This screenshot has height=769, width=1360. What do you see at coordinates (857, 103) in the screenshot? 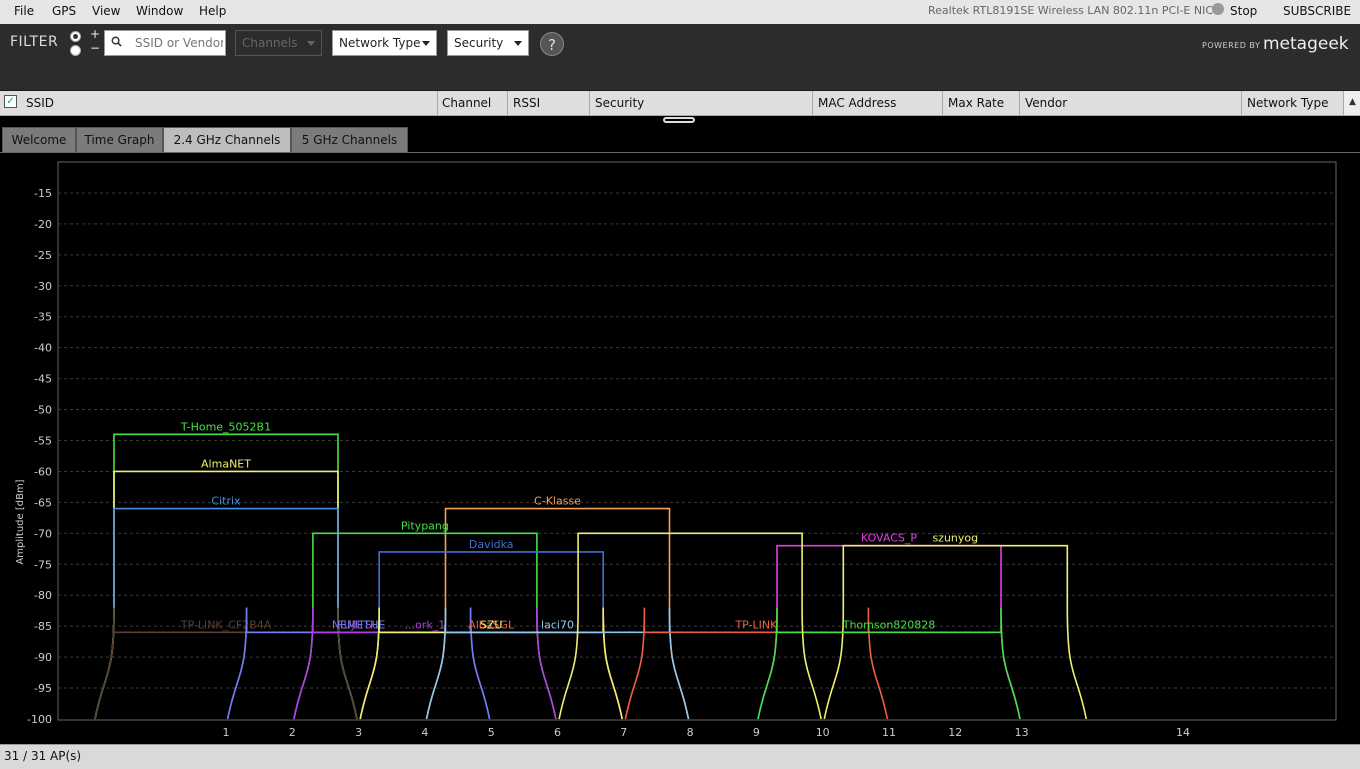
I see `col-mac-address: MAC Address` at bounding box center [857, 103].